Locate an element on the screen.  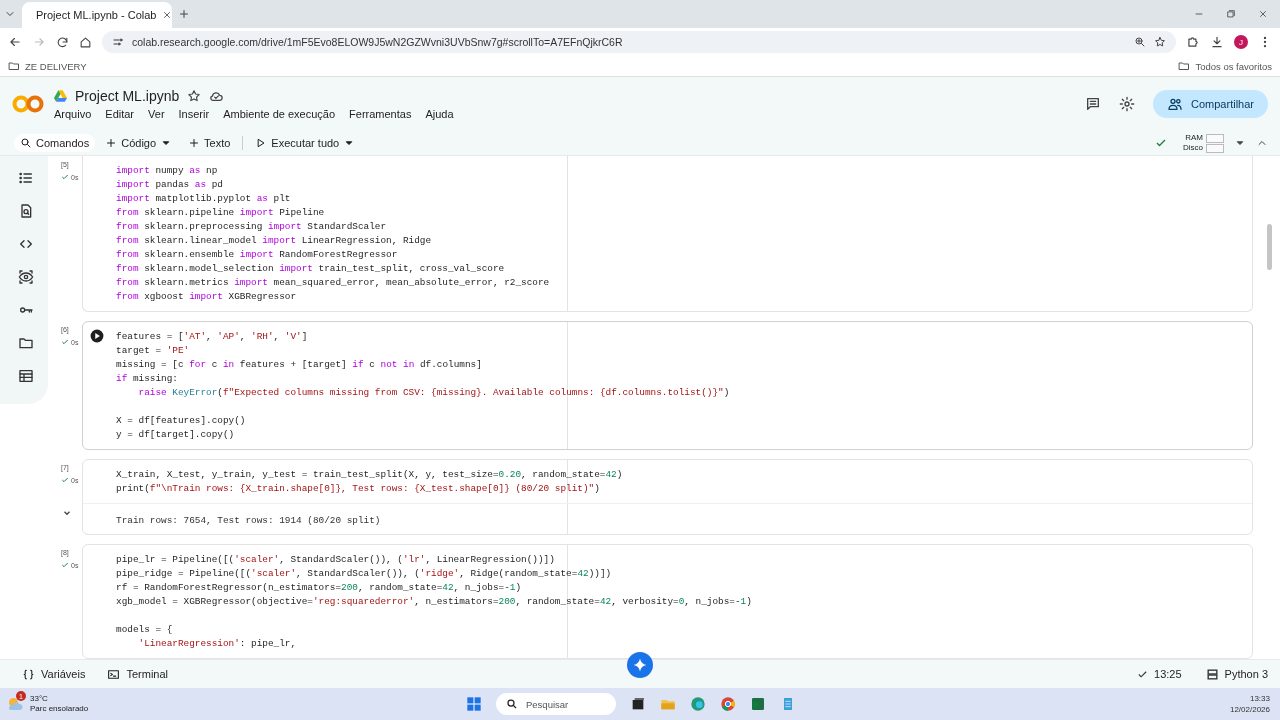
code-line: X_train, X_test, y_train, y_test = train_test_split(X, y, test_size=0.20, random_state=42) is located at coordinates (370, 475).